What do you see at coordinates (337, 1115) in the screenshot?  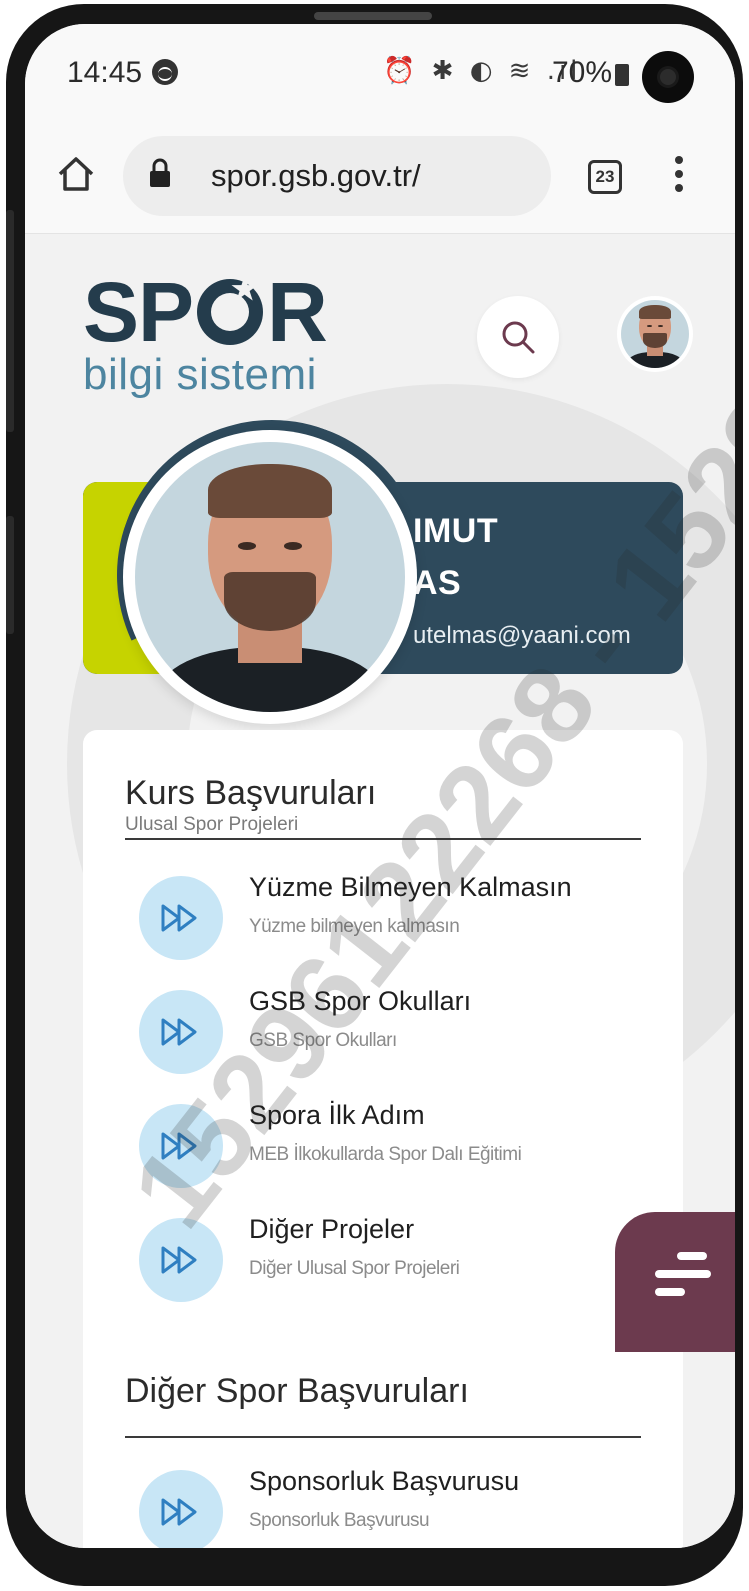 I see `list-item-title: Spora İlk Adım` at bounding box center [337, 1115].